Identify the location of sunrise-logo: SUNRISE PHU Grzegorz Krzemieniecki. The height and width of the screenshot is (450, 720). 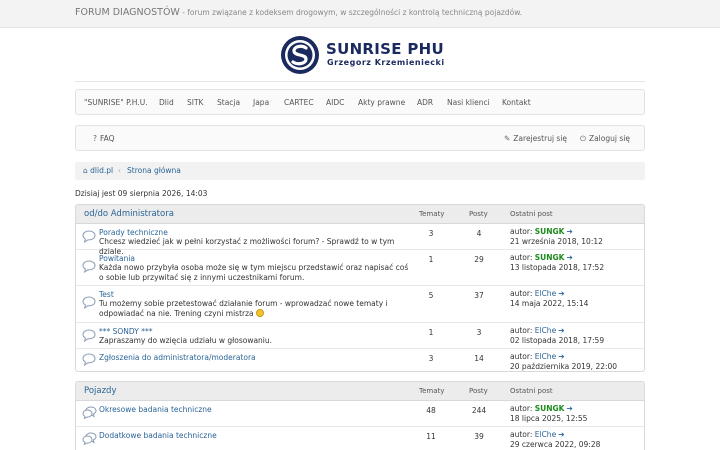
(365, 56).